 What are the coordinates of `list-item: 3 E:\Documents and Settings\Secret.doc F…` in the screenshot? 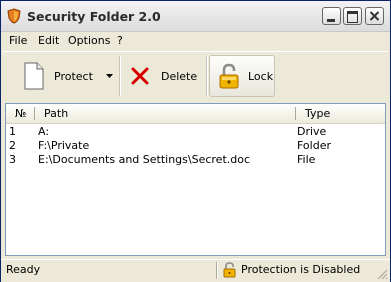 It's located at (195, 159).